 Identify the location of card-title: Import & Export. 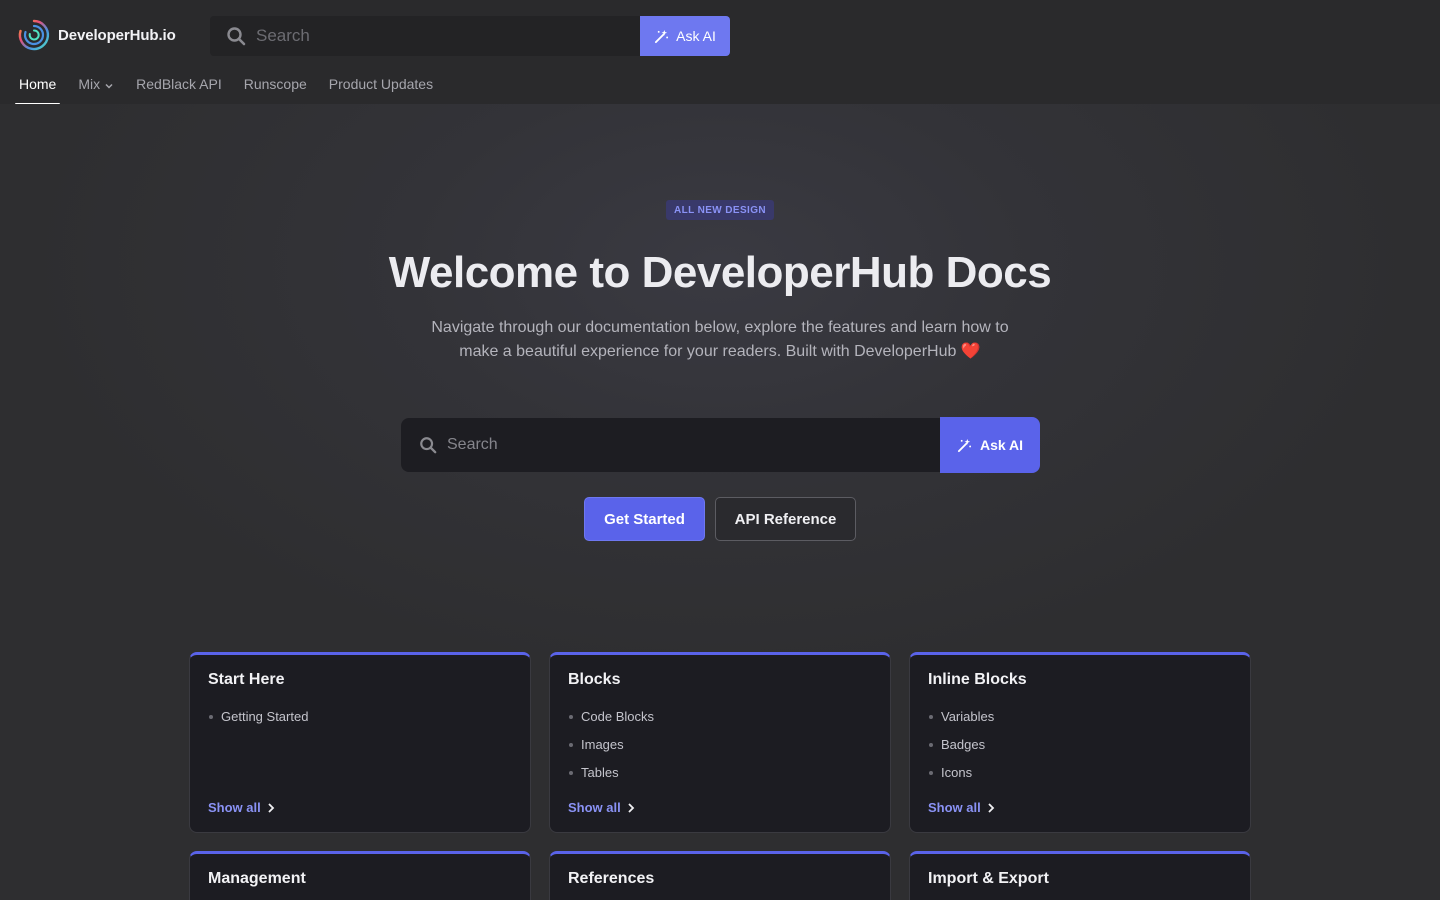
(988, 878).